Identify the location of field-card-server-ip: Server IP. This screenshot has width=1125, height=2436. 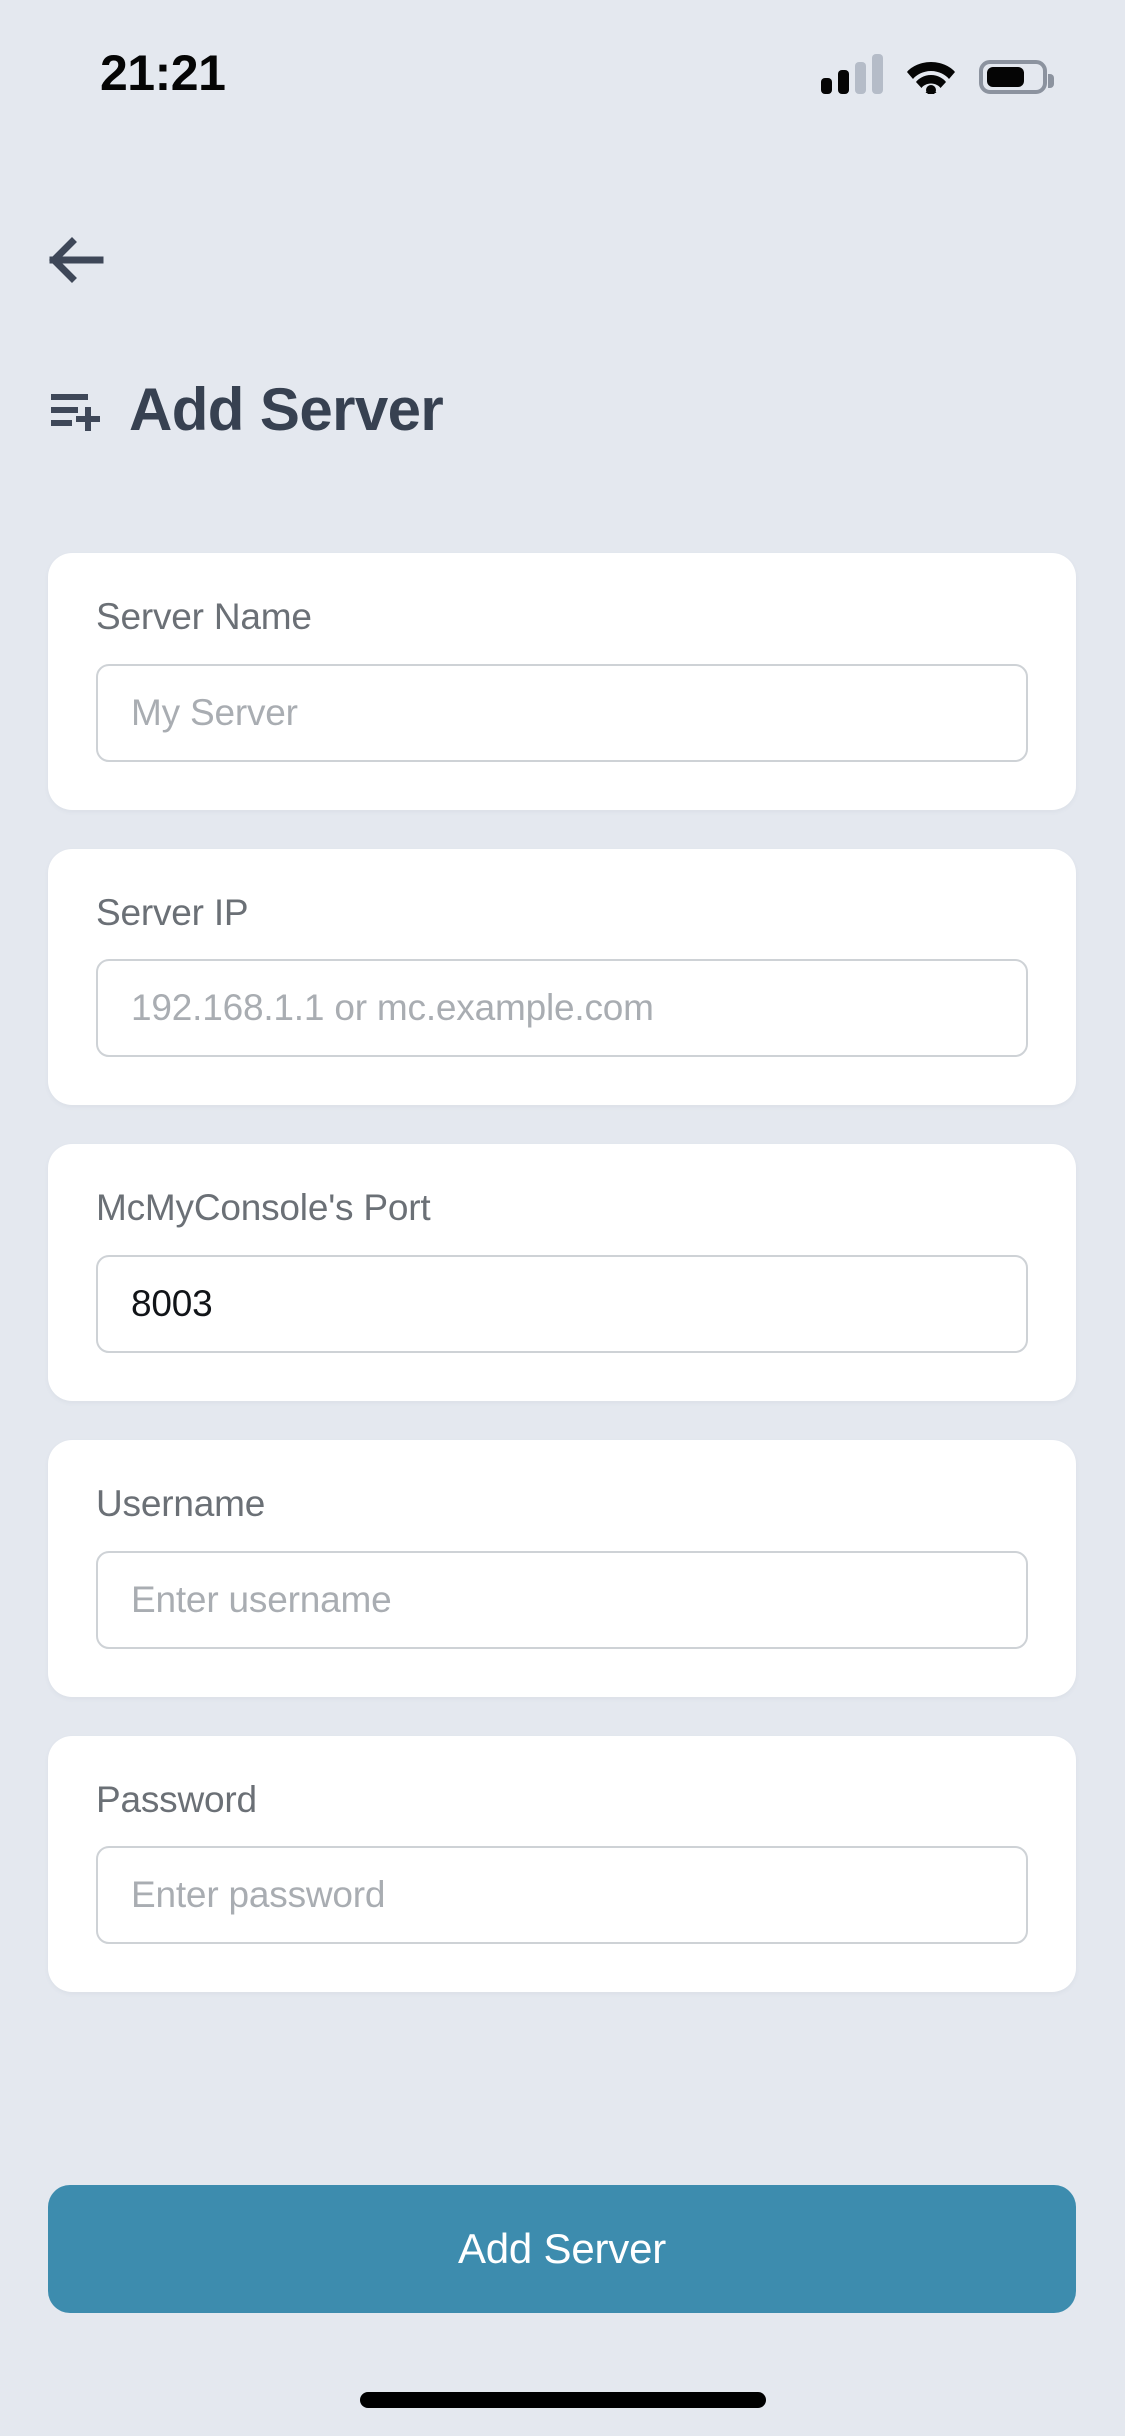
(562, 977).